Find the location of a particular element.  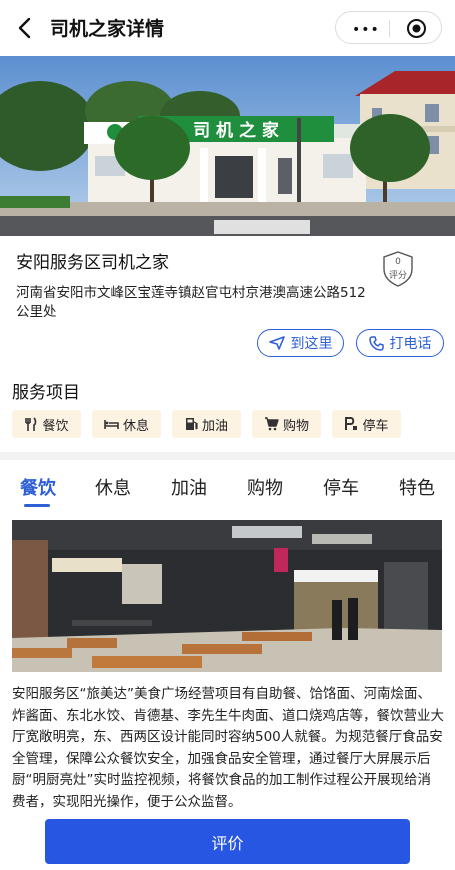

tab-dining: 餐饮 is located at coordinates (38, 487).